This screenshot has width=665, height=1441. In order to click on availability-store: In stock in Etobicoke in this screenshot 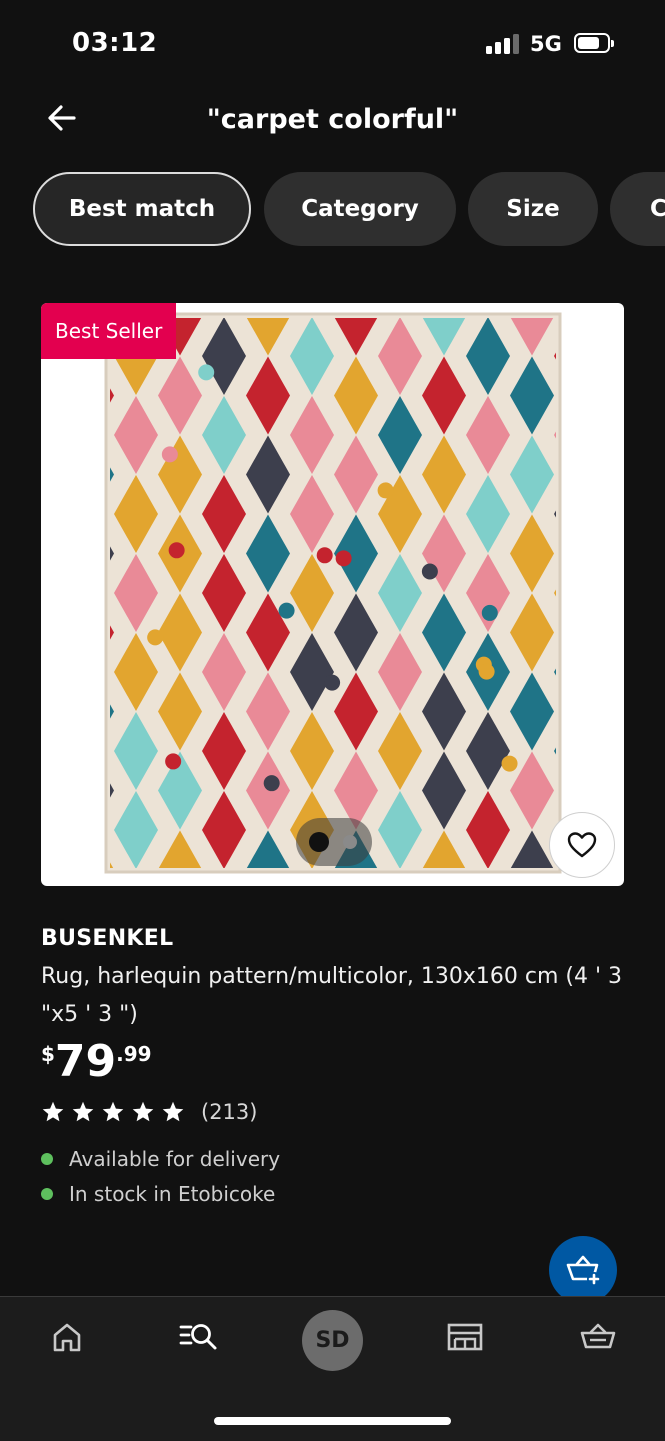, I will do `click(158, 1194)`.